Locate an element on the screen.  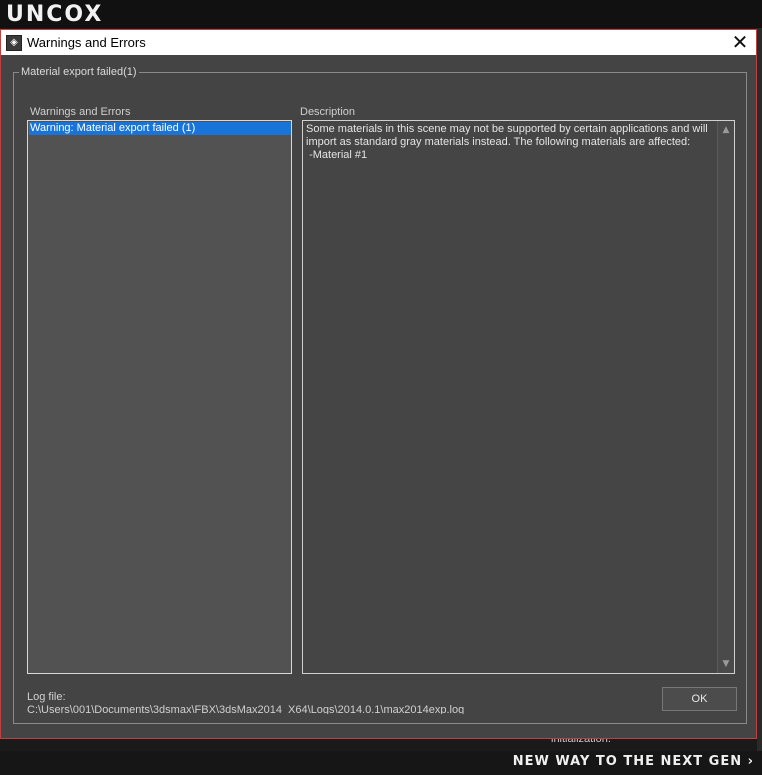
ok-button: OK is located at coordinates (699, 699).